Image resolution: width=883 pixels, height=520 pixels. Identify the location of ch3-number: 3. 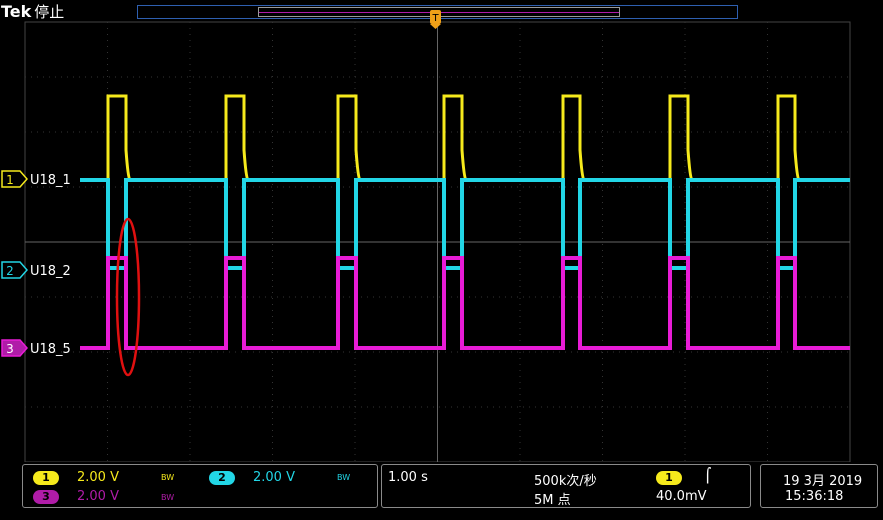
(10, 349).